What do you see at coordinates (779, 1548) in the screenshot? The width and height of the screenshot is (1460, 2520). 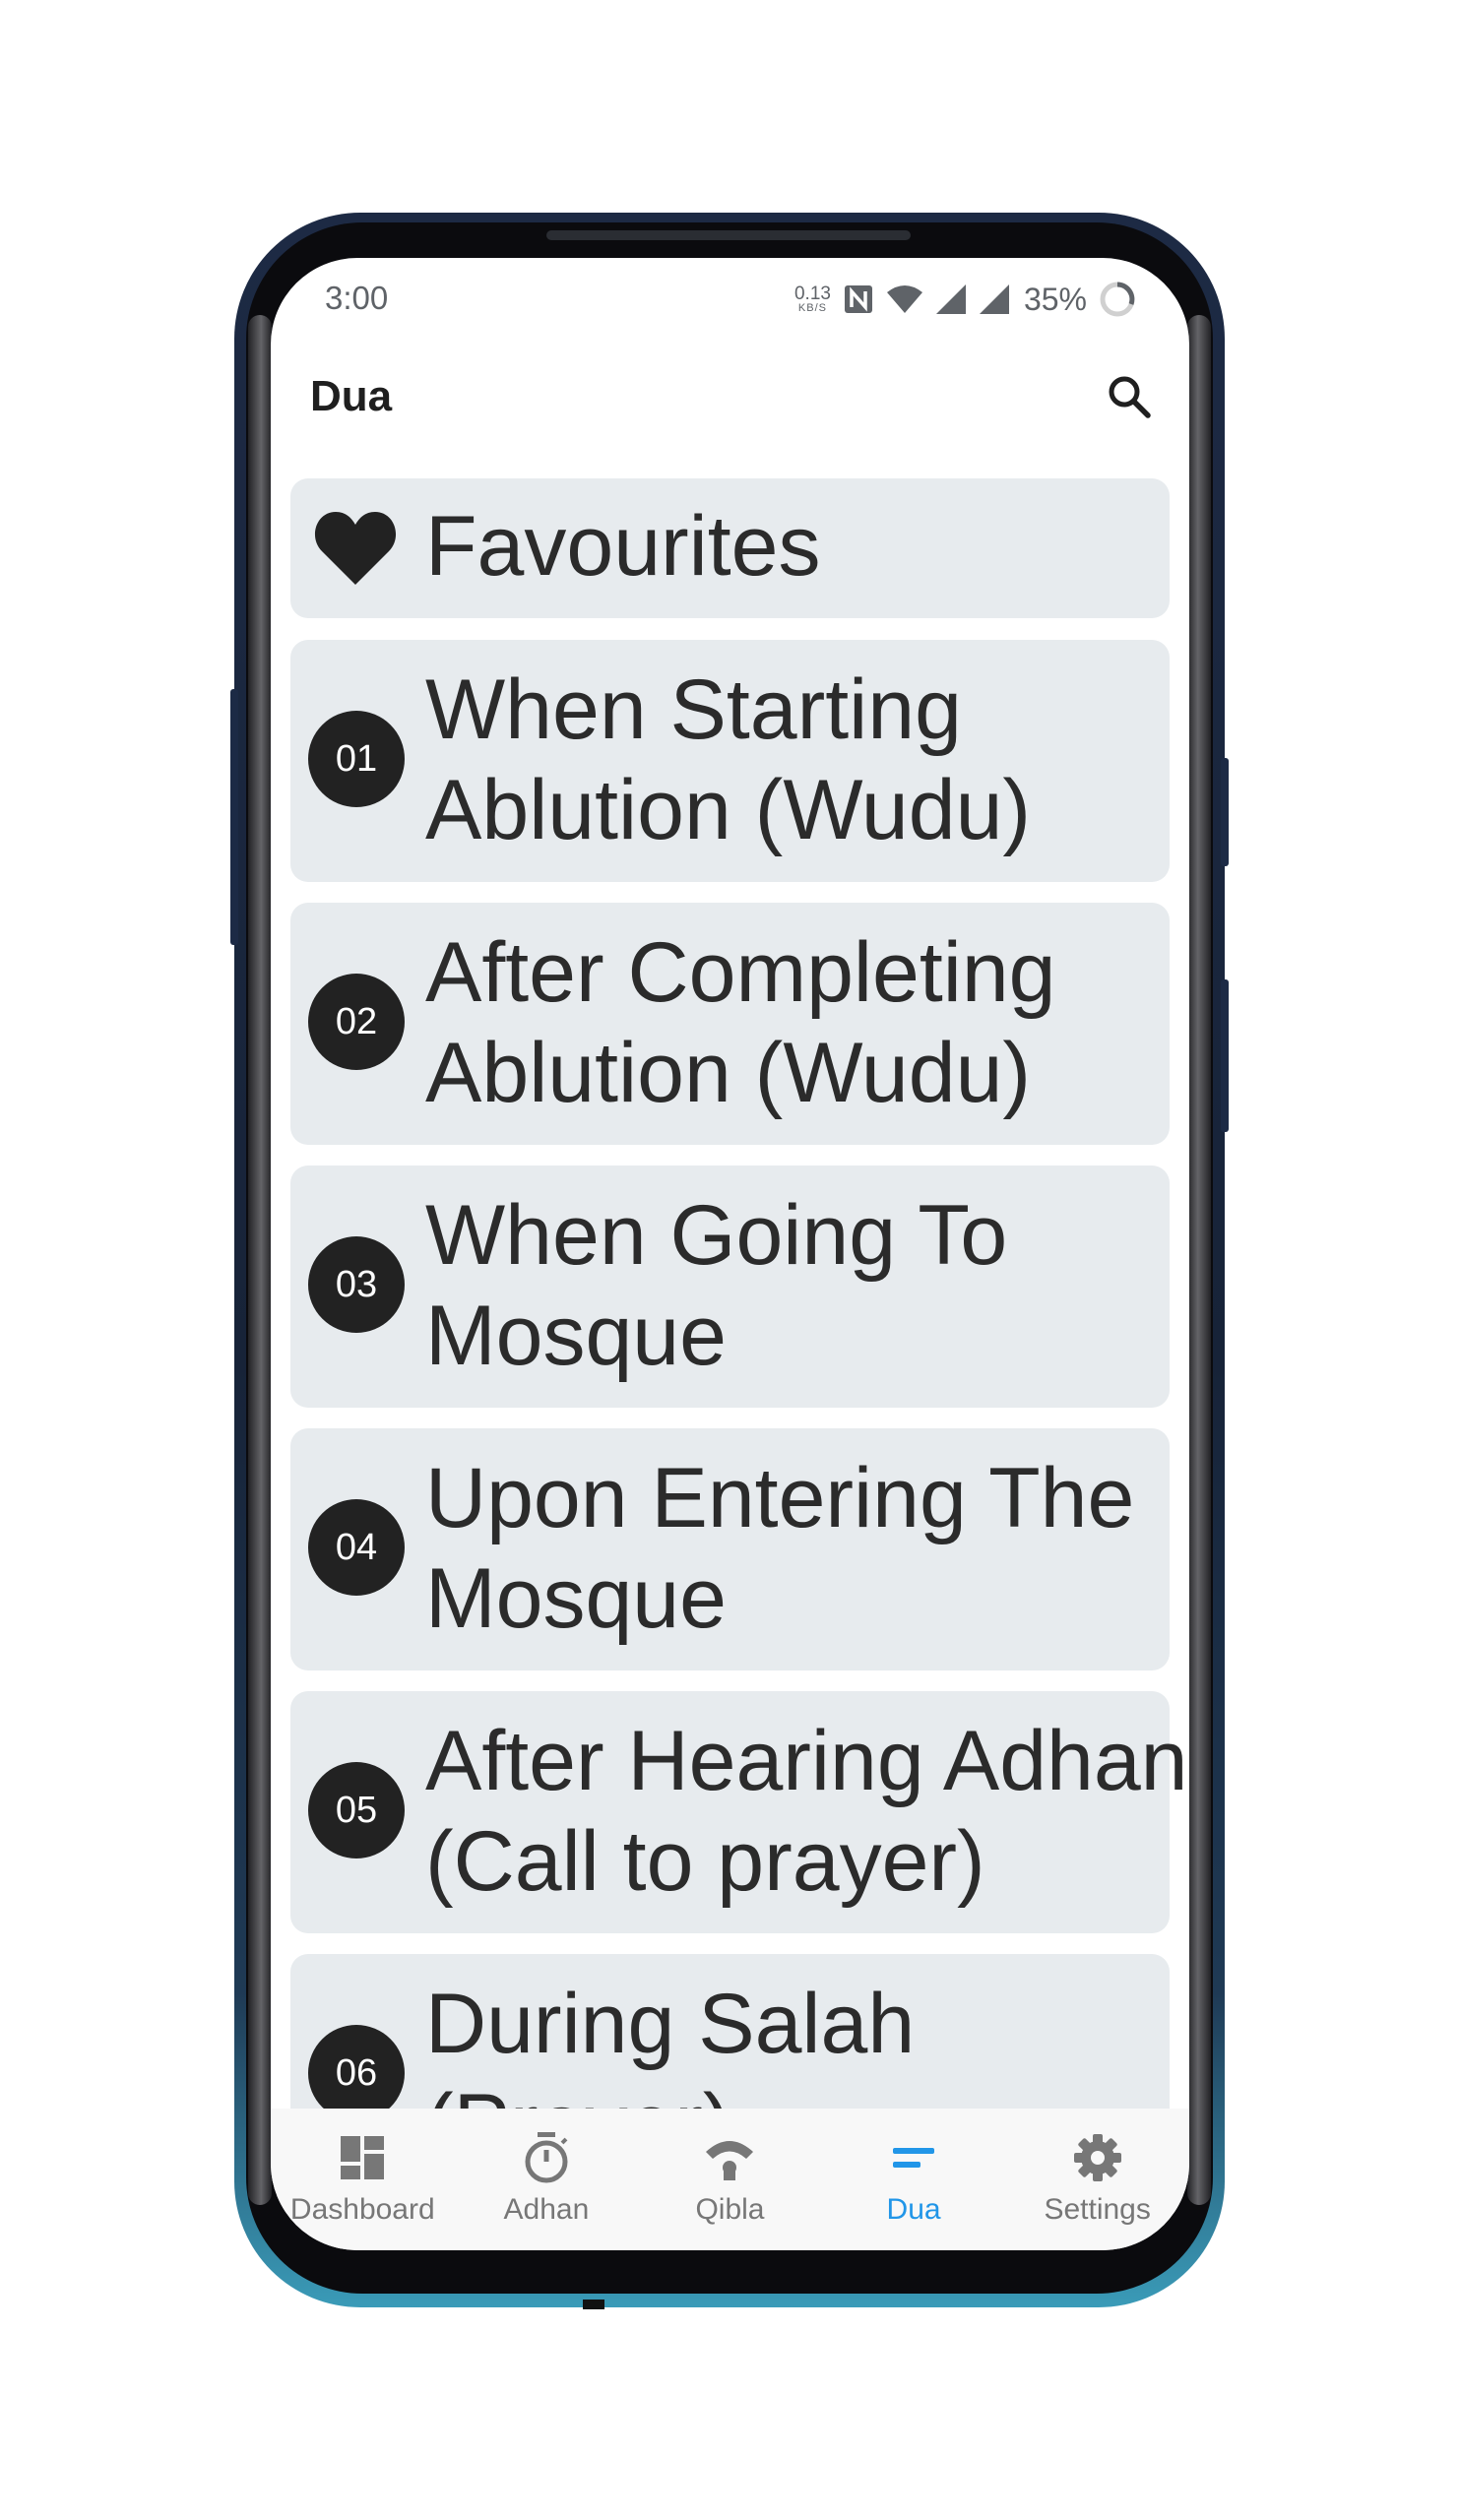 I see `dua-title: Upon Entering The Mosque` at bounding box center [779, 1548].